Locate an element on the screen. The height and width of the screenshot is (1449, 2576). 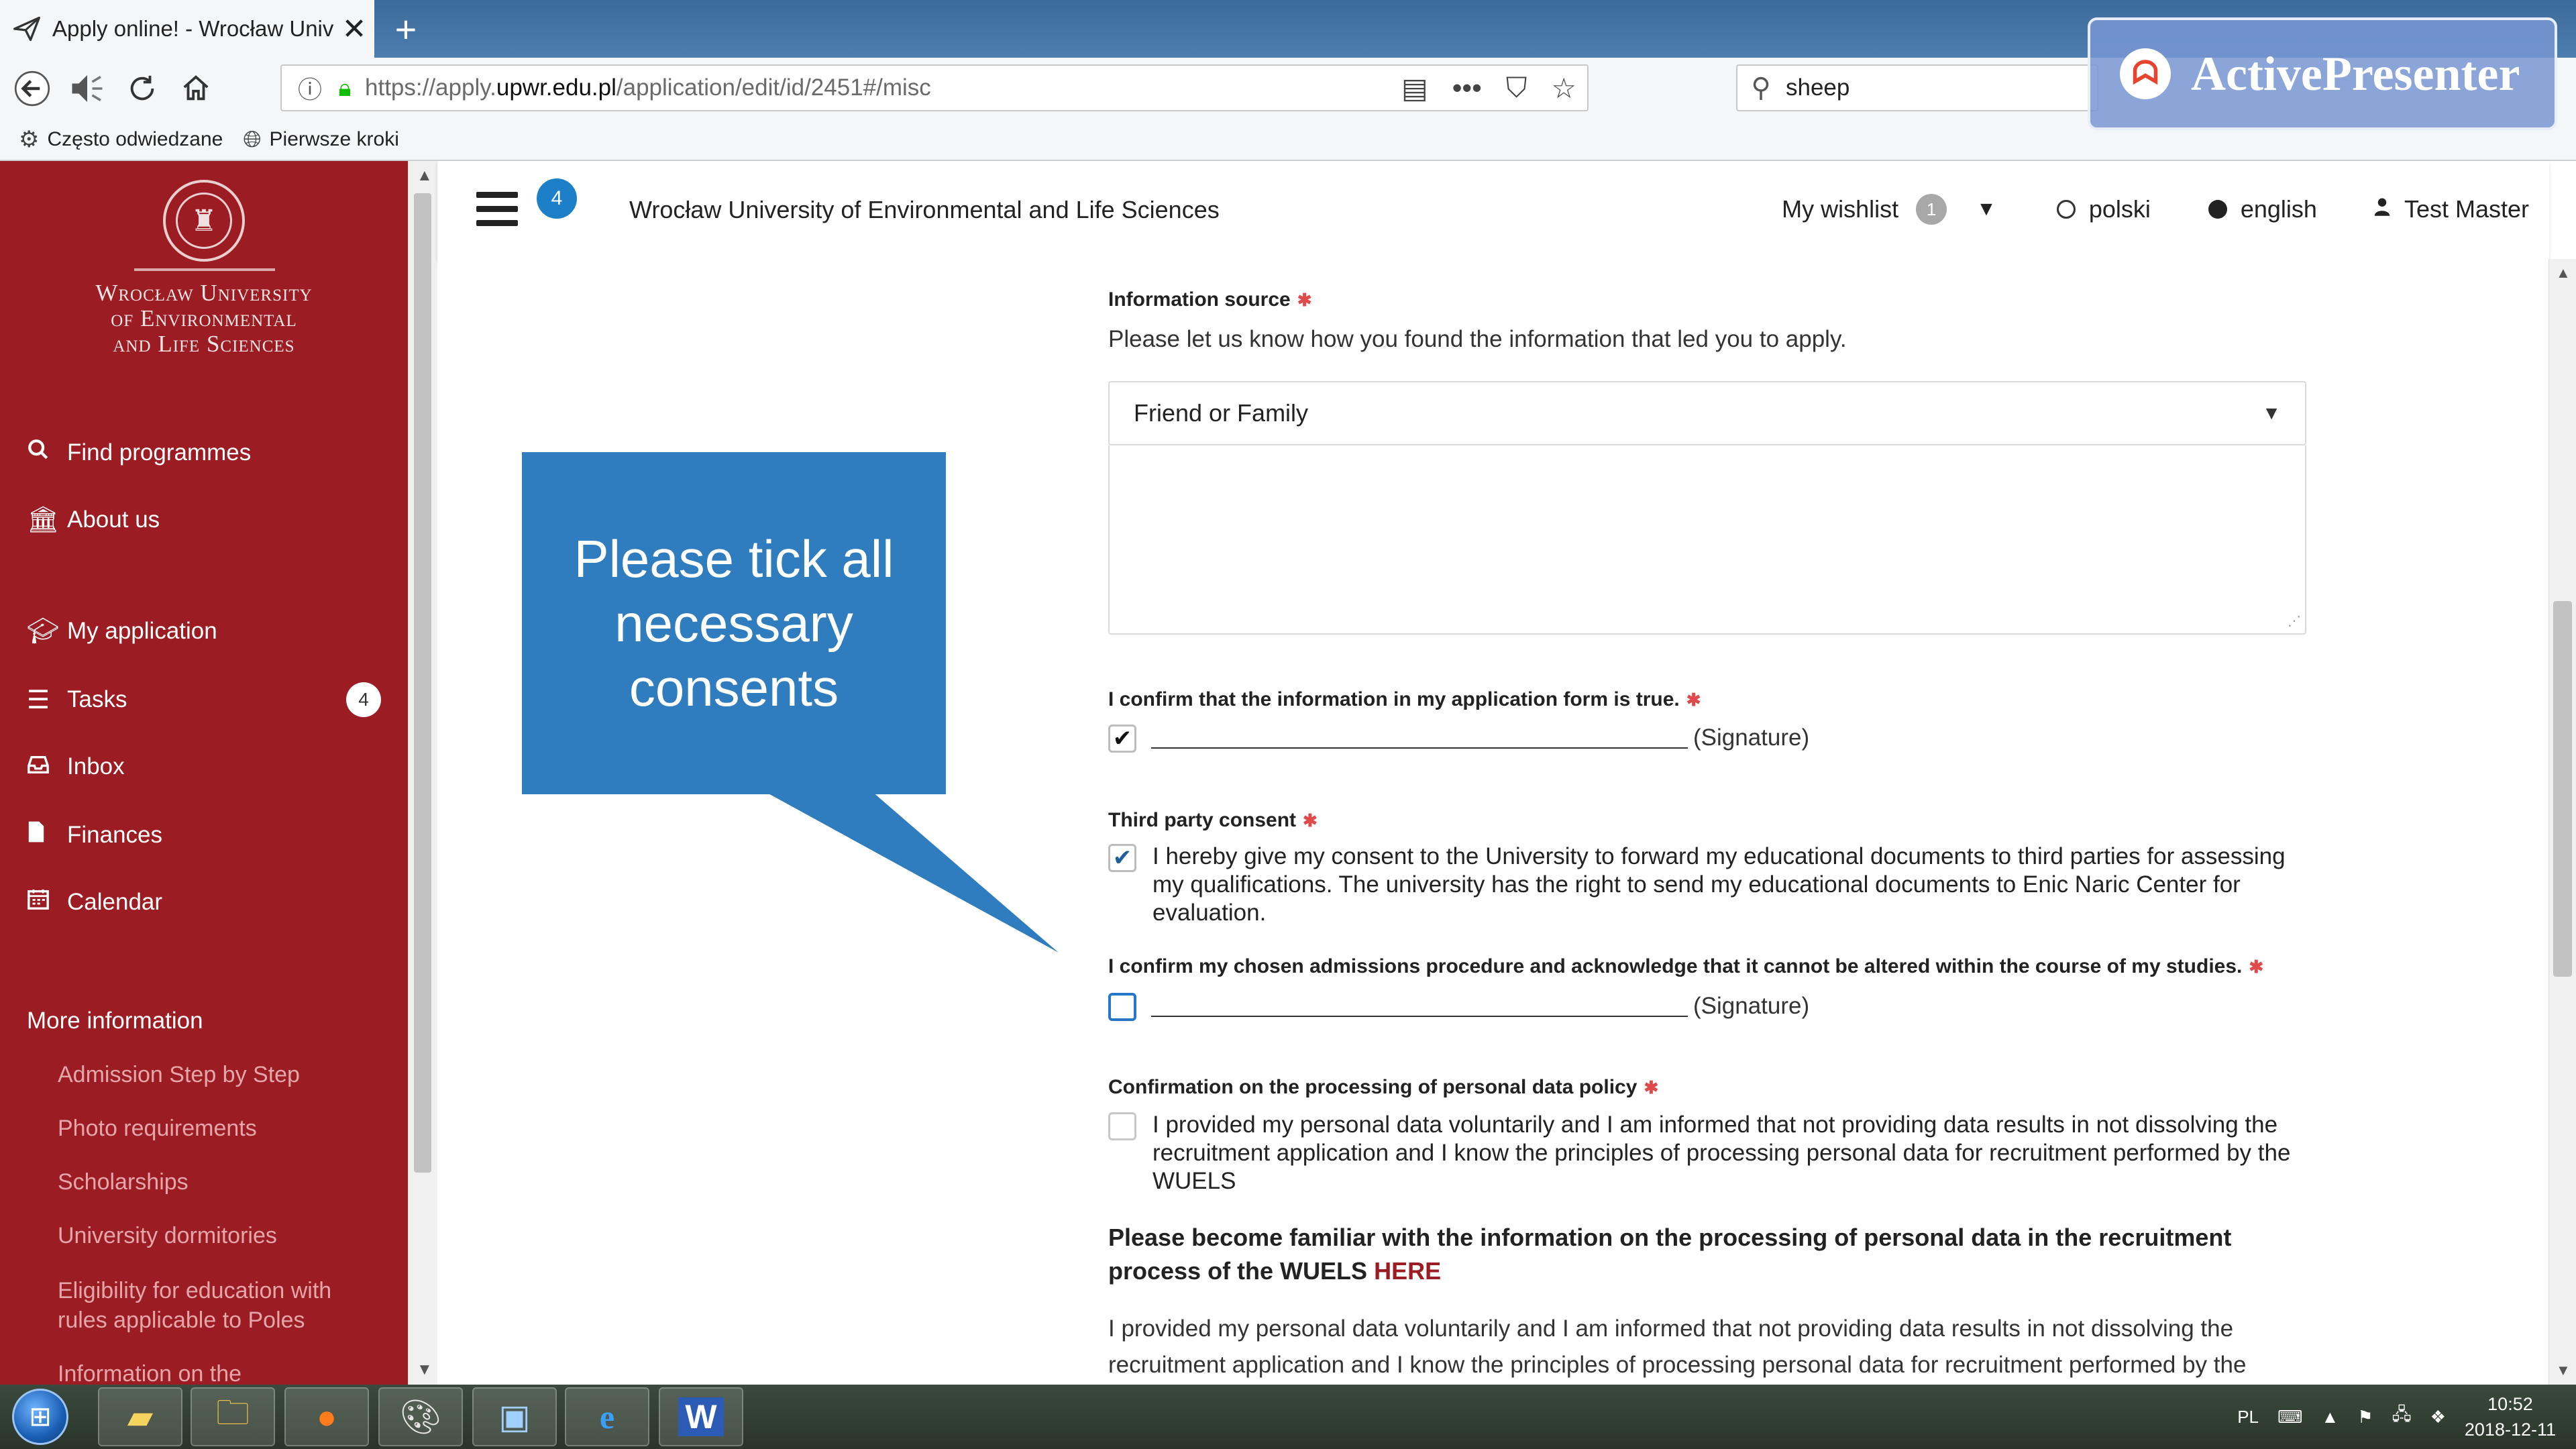
flag-icon: ⚑ is located at coordinates (2365, 1417).